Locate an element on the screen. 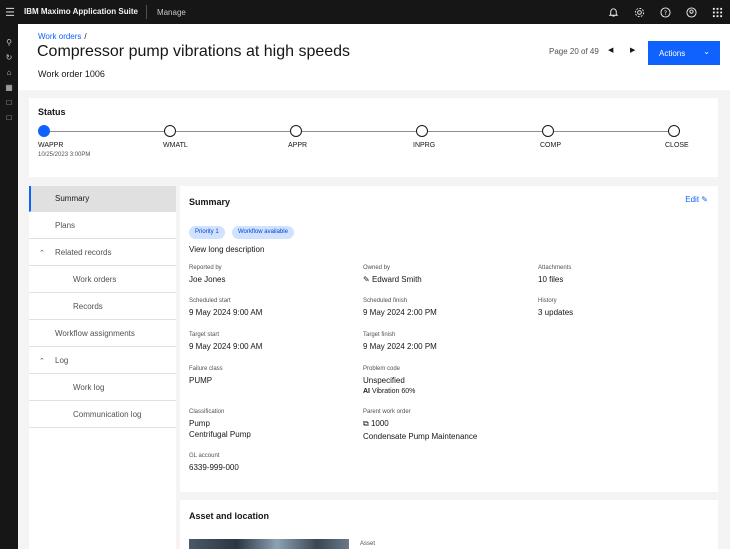  app-name: Manage is located at coordinates (171, 12).